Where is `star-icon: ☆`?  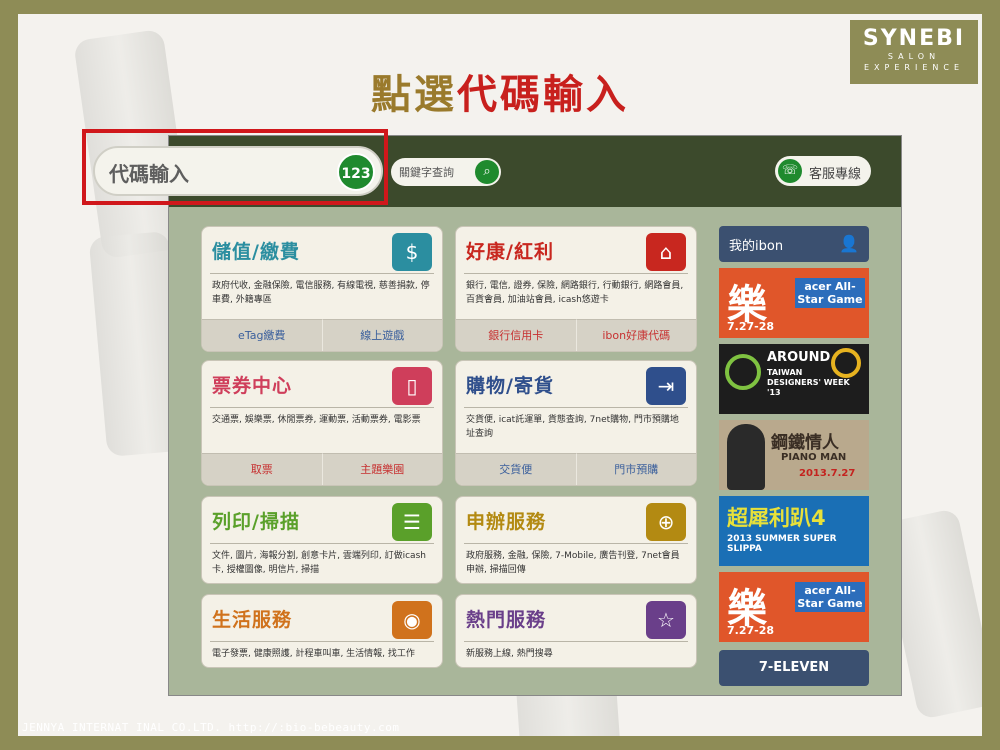 star-icon: ☆ is located at coordinates (666, 620).